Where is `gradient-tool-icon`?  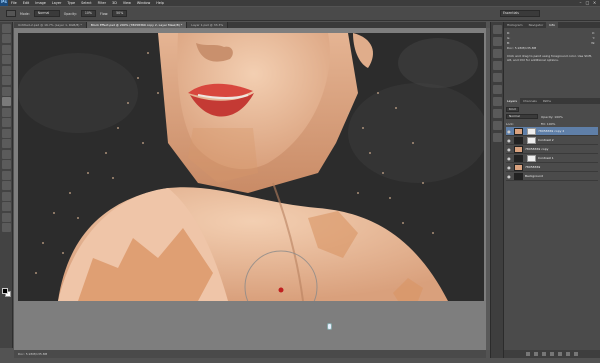 gradient-tool-icon is located at coordinates (6, 143).